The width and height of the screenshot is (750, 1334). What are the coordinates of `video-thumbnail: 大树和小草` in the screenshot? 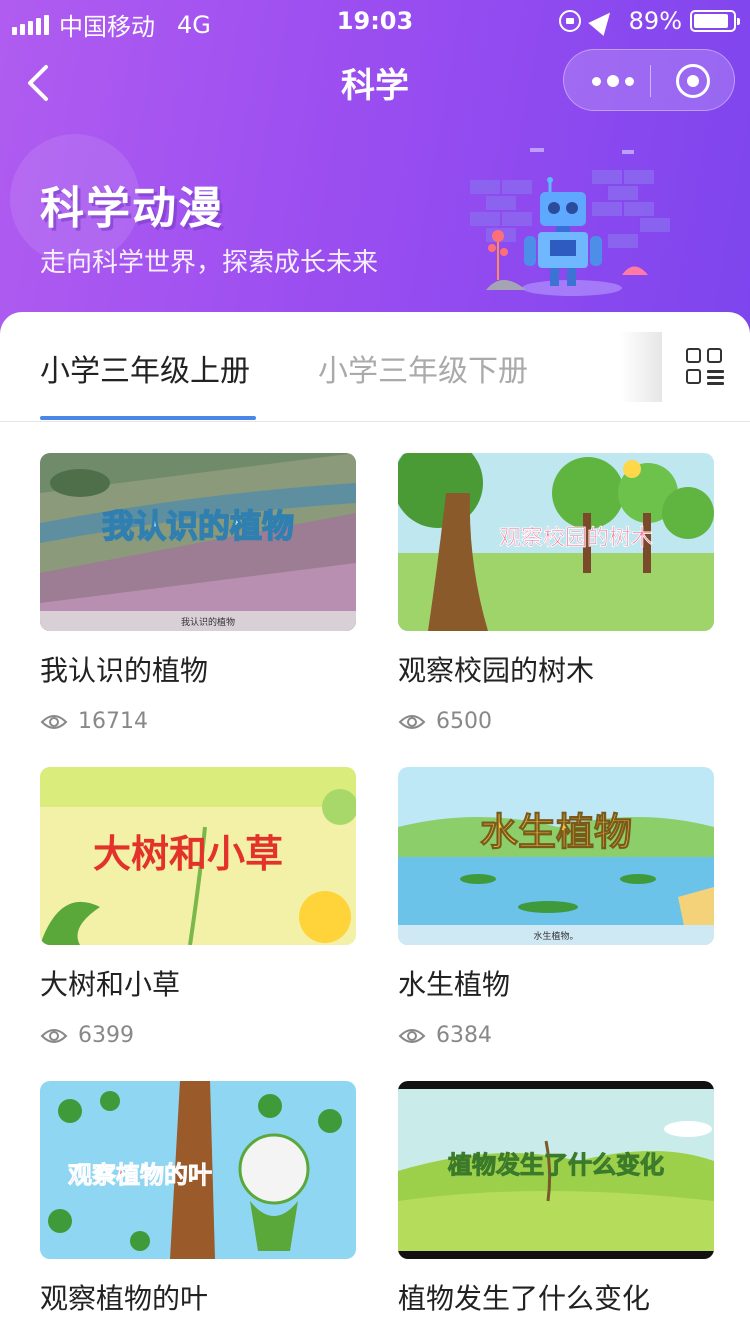 It's located at (198, 856).